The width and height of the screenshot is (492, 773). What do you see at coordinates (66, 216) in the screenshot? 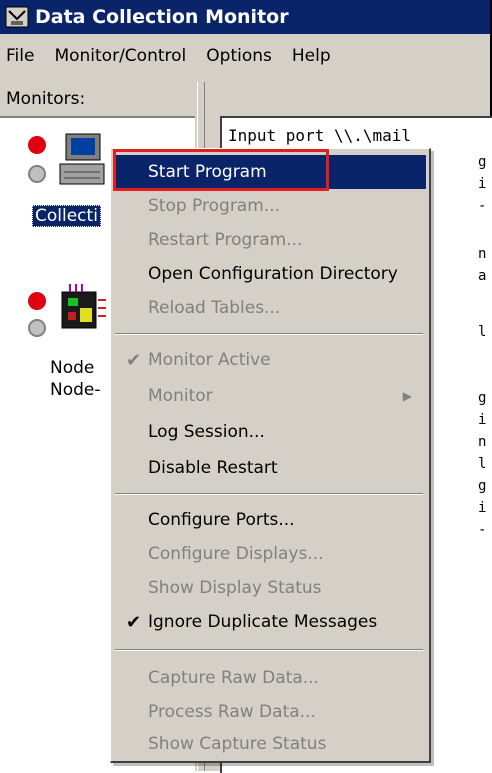
I see `monitor-label-collection: Collecti` at bounding box center [66, 216].